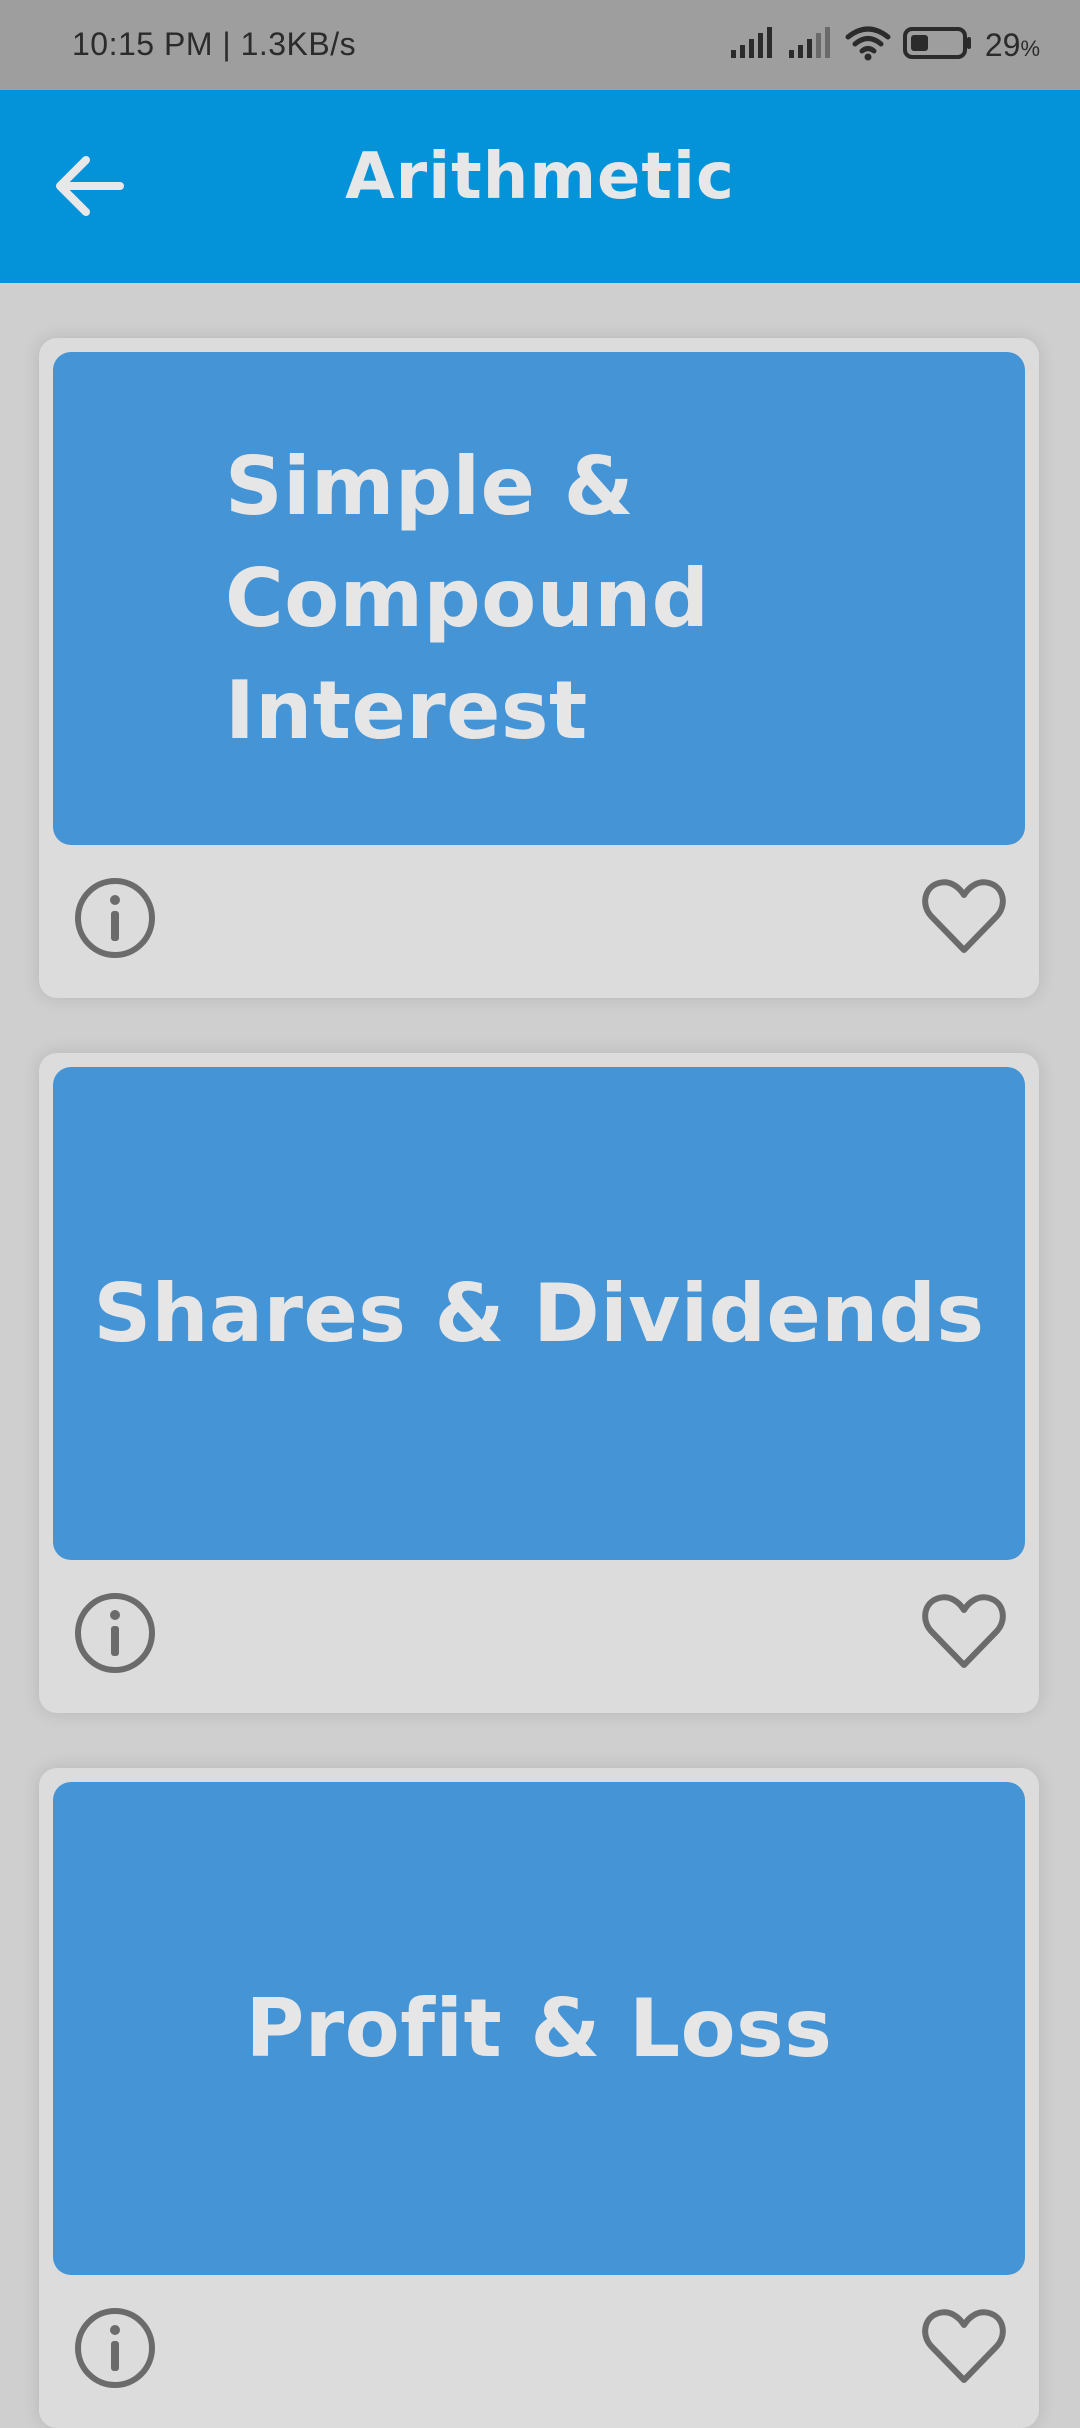  Describe the element at coordinates (429, 486) in the screenshot. I see `topic-title-line: Simple &` at that location.